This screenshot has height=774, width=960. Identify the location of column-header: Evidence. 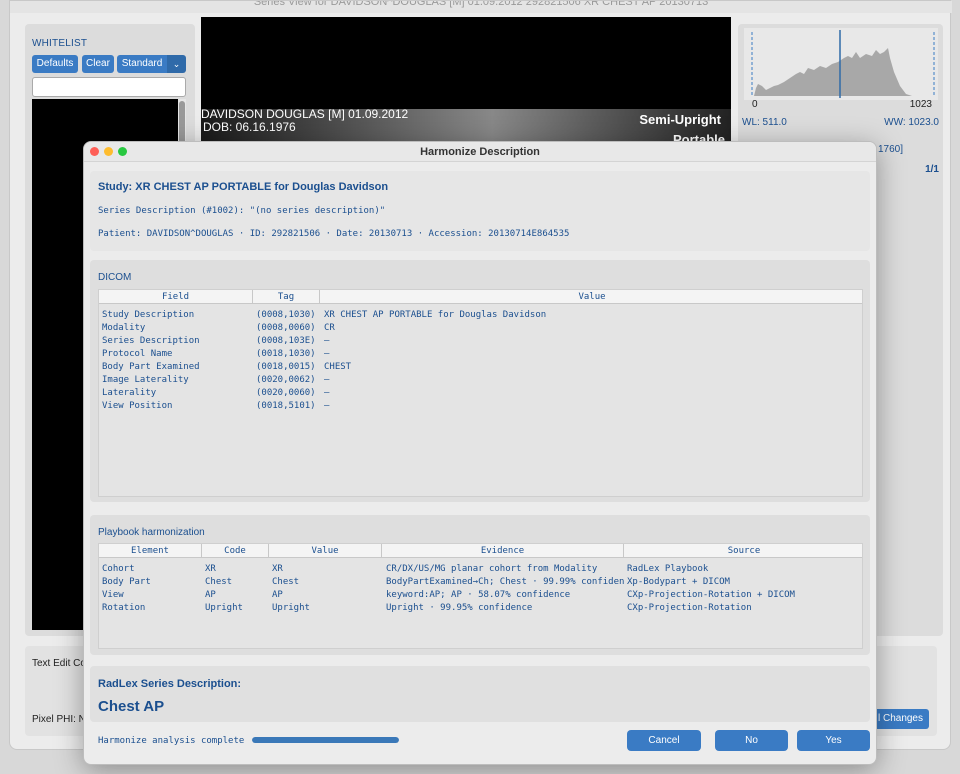
(503, 551).